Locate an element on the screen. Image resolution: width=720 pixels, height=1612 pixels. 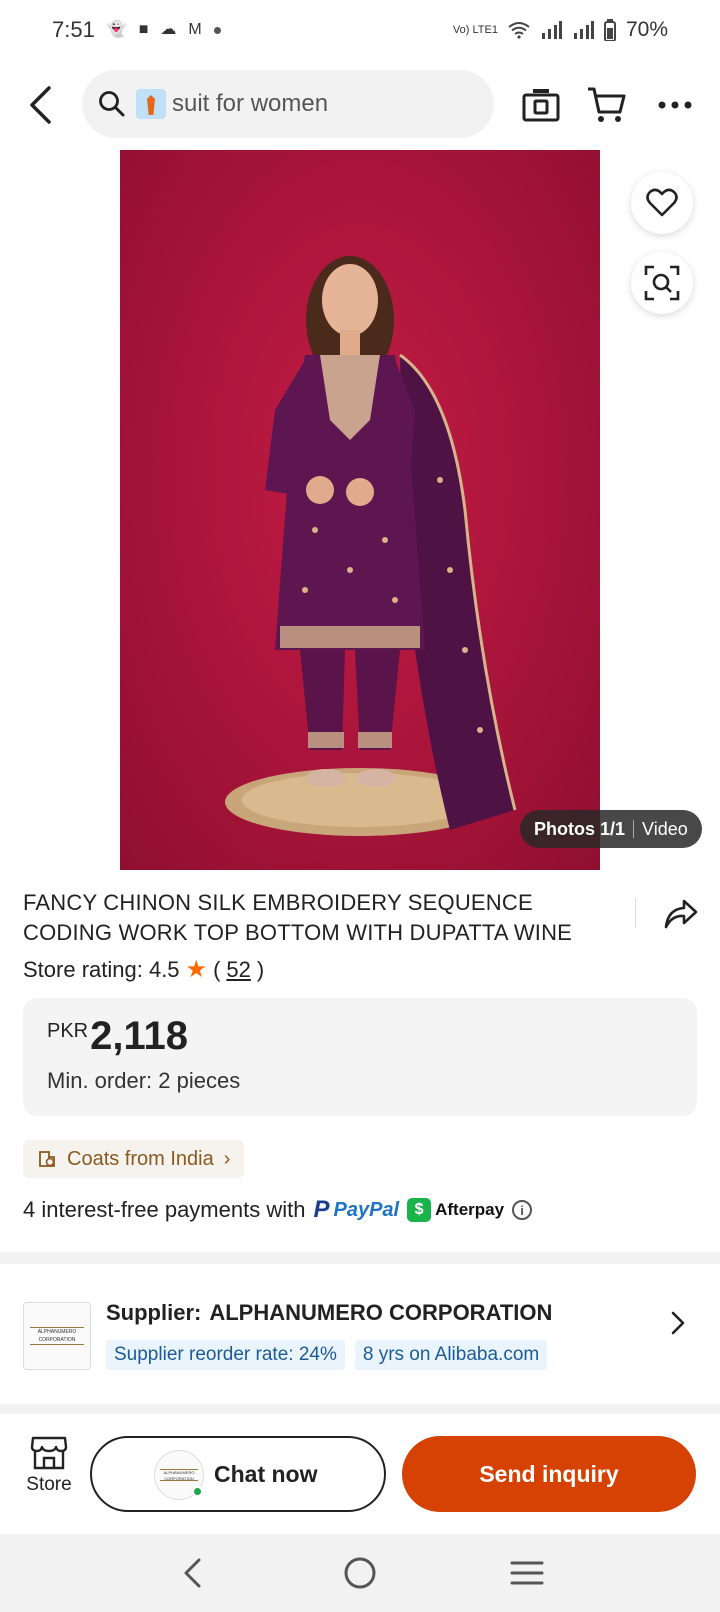
volte-icon: Vo) LTE1 is located at coordinates (475, 29).